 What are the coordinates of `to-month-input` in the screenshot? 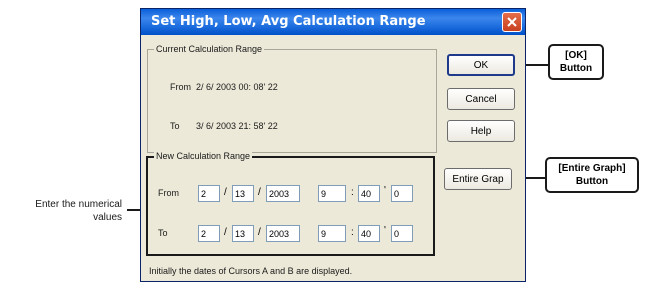 It's located at (209, 233).